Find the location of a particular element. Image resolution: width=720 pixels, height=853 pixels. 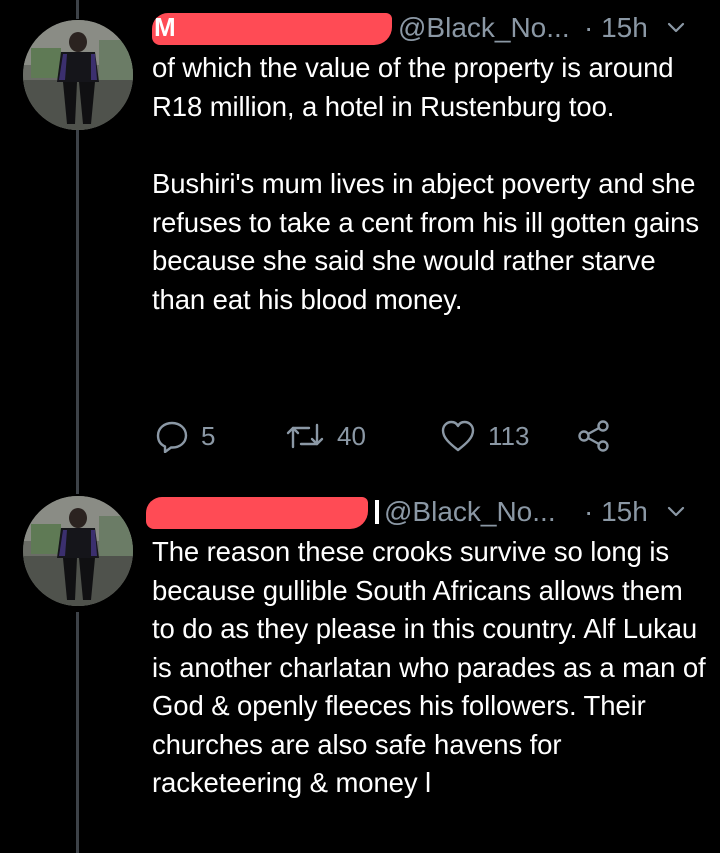

share-icon is located at coordinates (593, 436).